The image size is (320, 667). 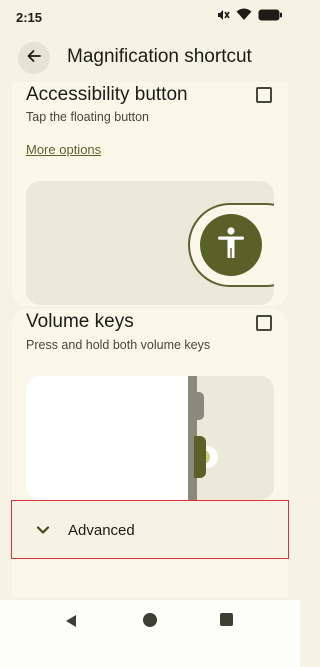 I want to click on wifi-icon, so click(x=244, y=17).